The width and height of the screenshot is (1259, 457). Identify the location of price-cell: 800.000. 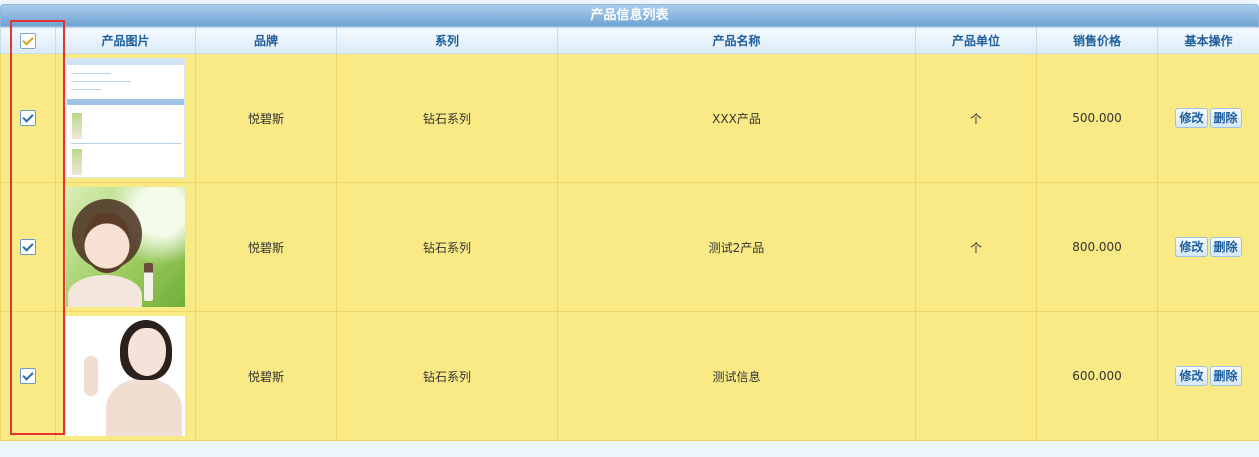
(1097, 247).